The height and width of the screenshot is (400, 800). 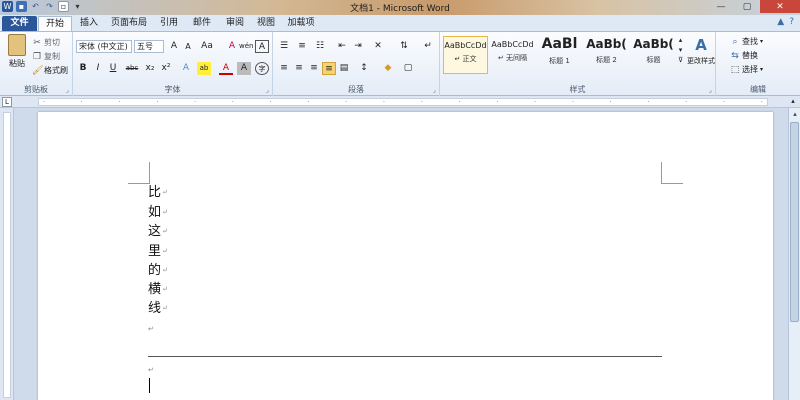 What do you see at coordinates (780, 6) in the screenshot?
I see `close-button: ✕` at bounding box center [780, 6].